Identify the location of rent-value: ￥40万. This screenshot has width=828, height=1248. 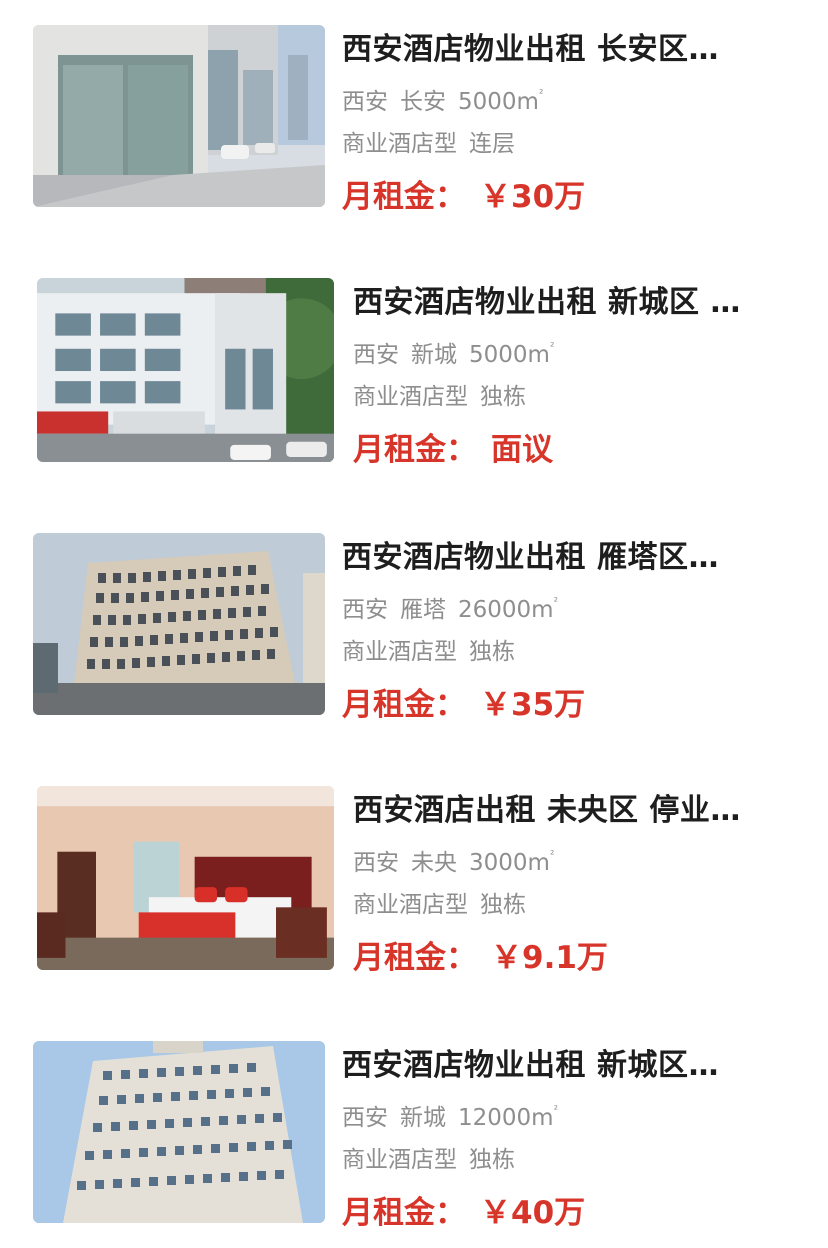
(533, 1213).